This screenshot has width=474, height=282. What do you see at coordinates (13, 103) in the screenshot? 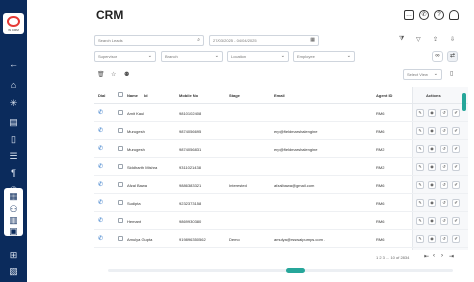
I see `network-icon: ✳` at bounding box center [13, 103].